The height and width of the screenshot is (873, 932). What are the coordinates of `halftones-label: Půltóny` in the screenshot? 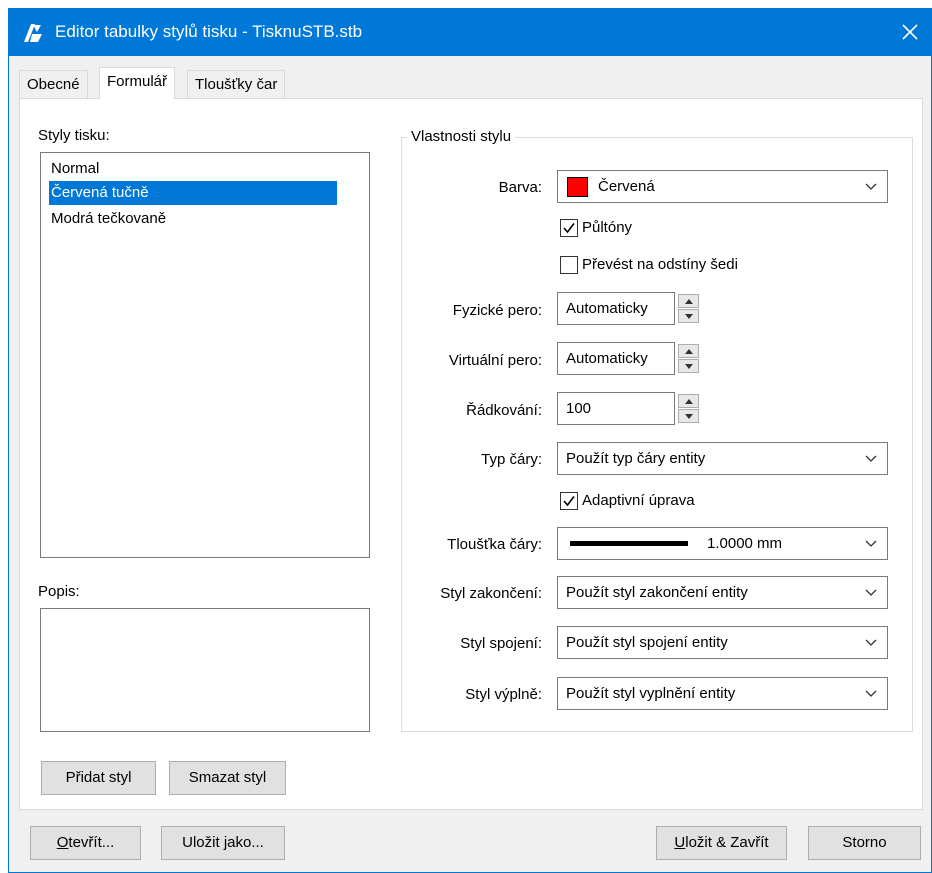 It's located at (607, 227).